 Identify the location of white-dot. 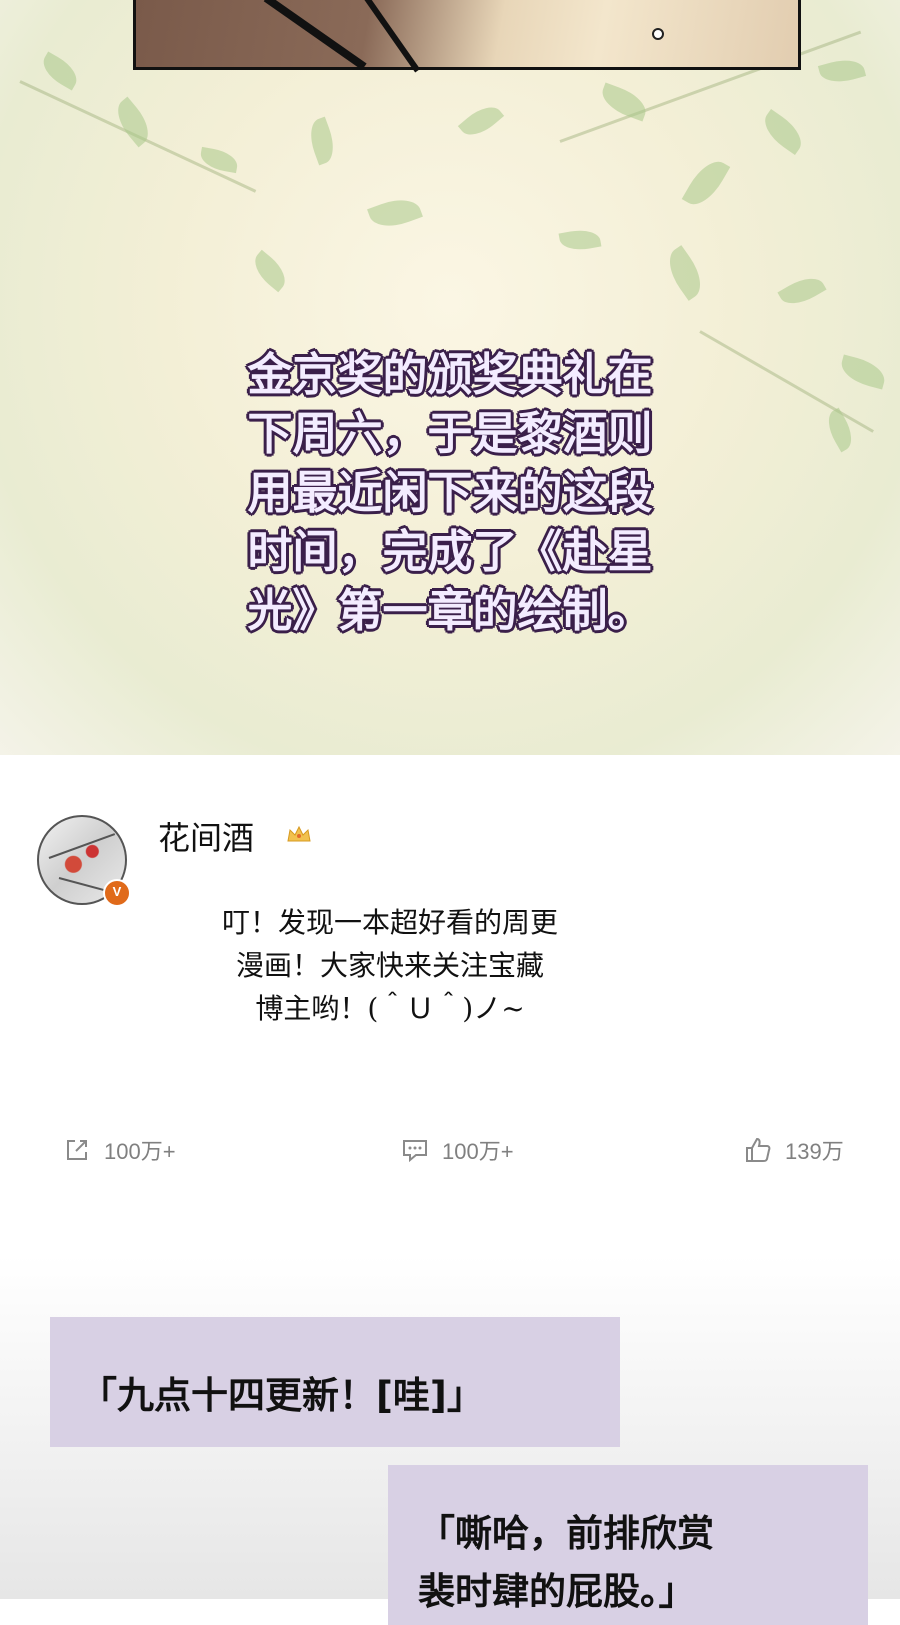
(658, 34).